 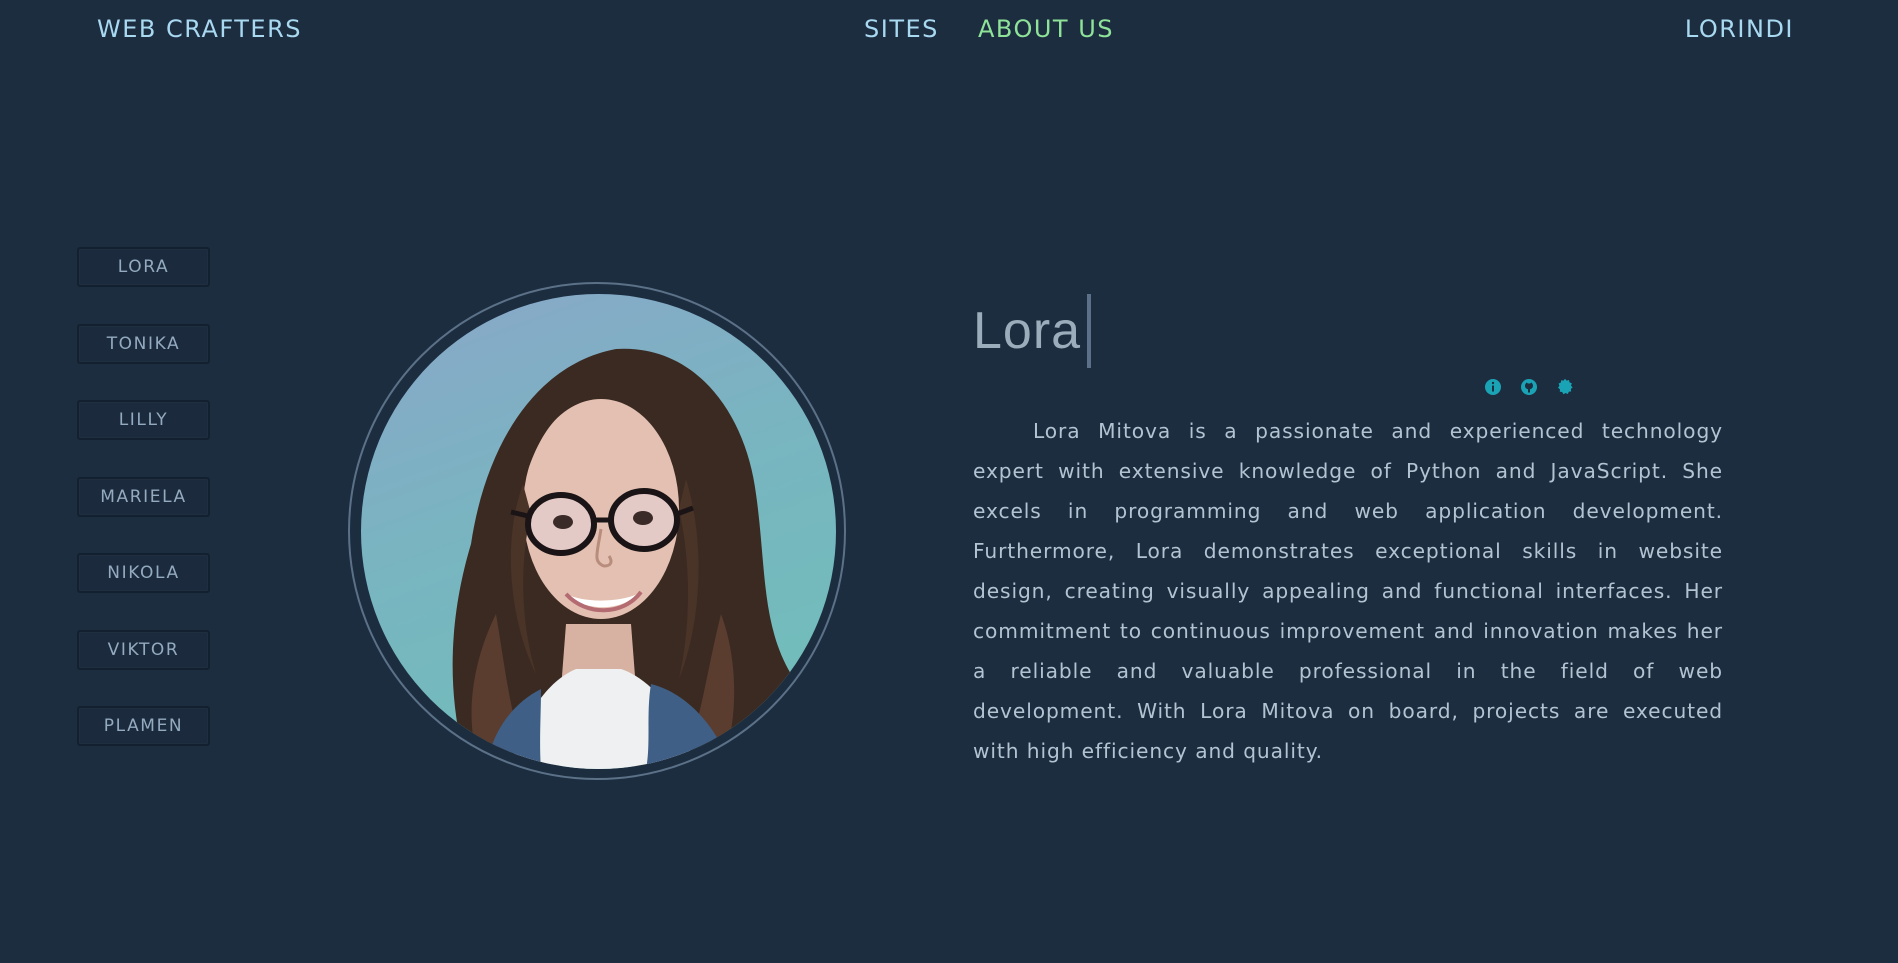 I want to click on profile-name-heading: Lora, so click(x=1032, y=331).